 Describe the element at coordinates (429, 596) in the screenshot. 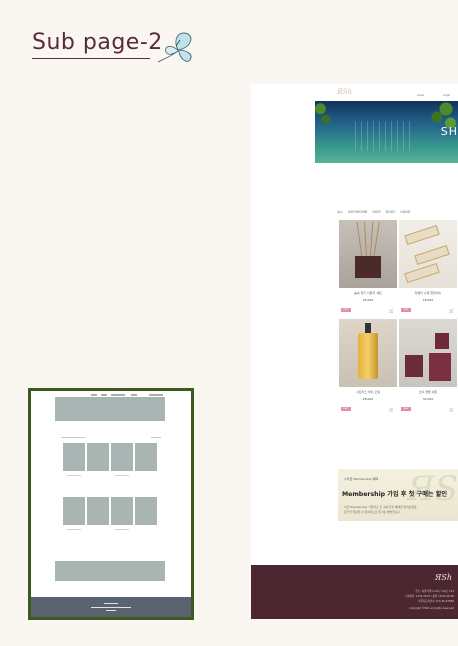

I see `footer-line: 고객센터: 1234-5678 / 평일 10:00-18:00` at that location.